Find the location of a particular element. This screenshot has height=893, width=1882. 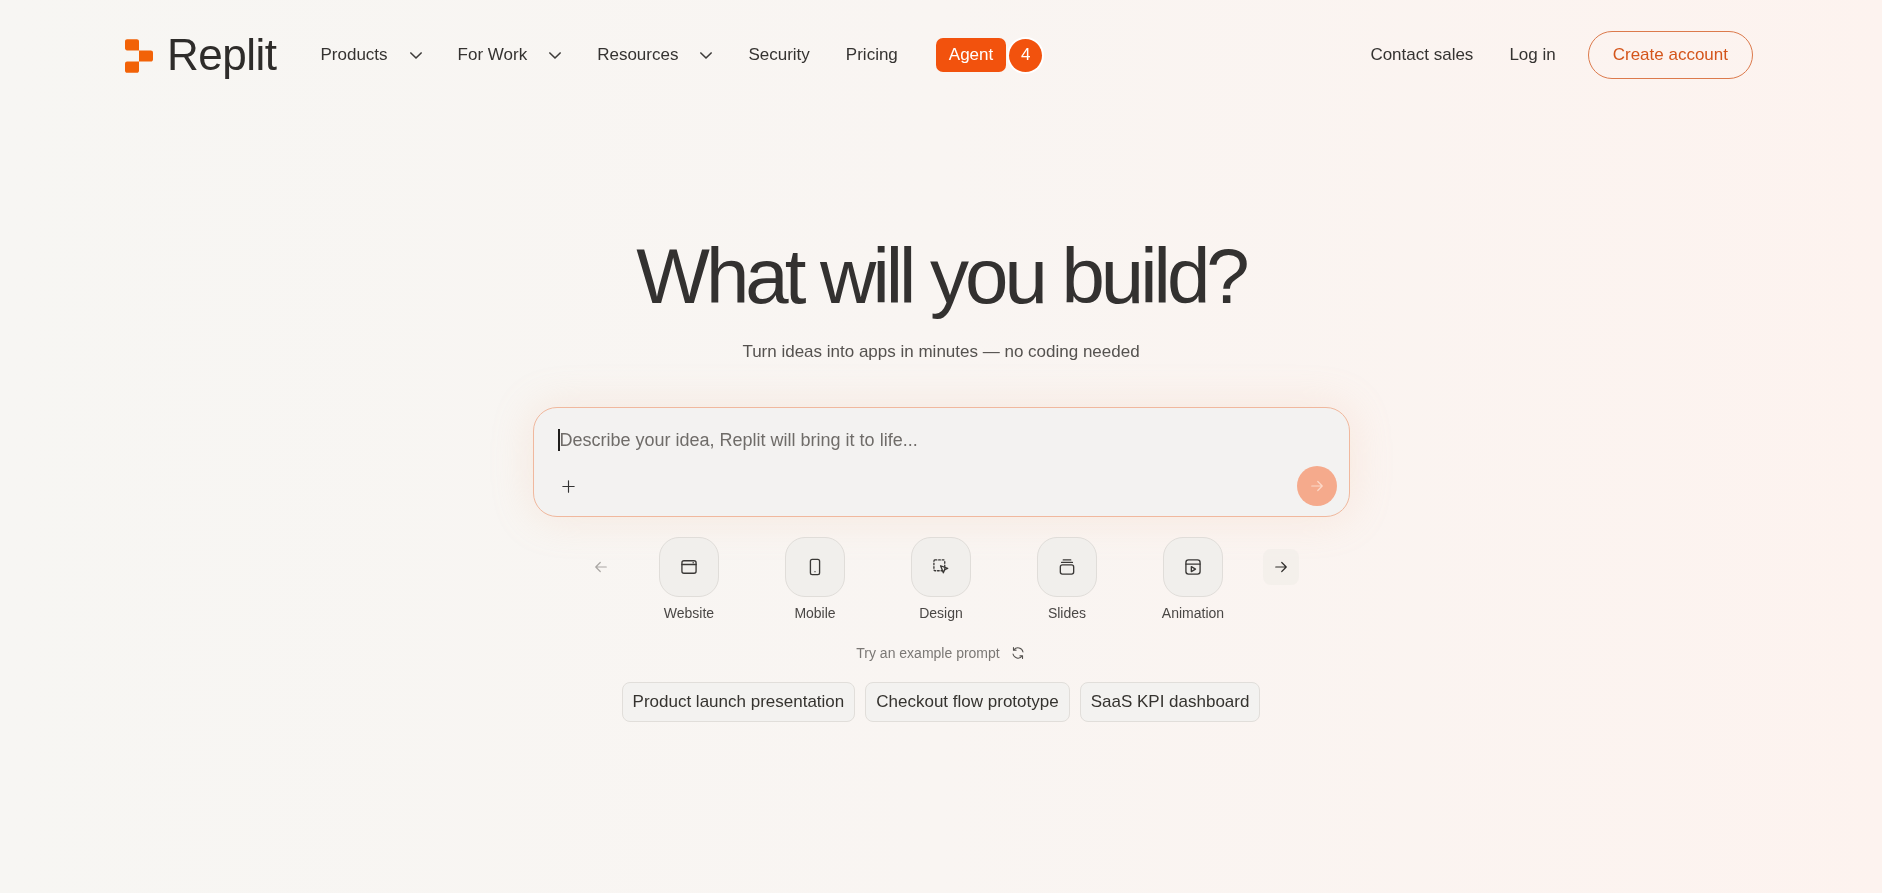

example-prompt-chip: Product launch presentation is located at coordinates (738, 702).